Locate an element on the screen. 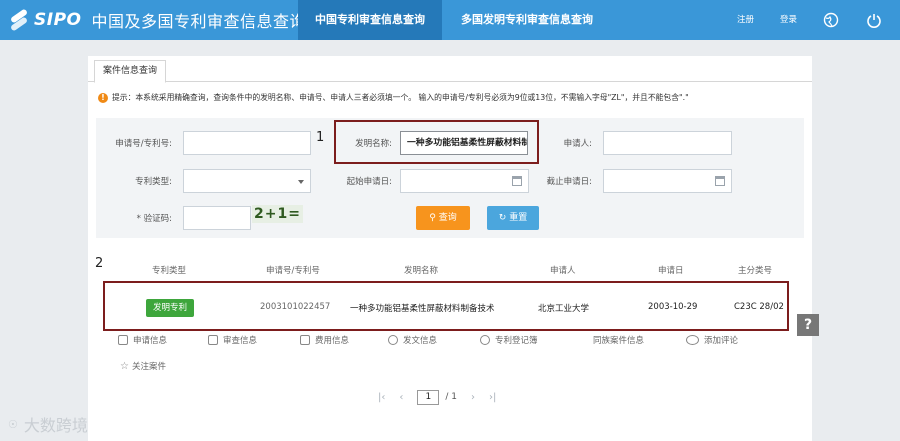 Image resolution: width=900 pixels, height=441 pixels. action-label: 同族案件信息 is located at coordinates (619, 341).